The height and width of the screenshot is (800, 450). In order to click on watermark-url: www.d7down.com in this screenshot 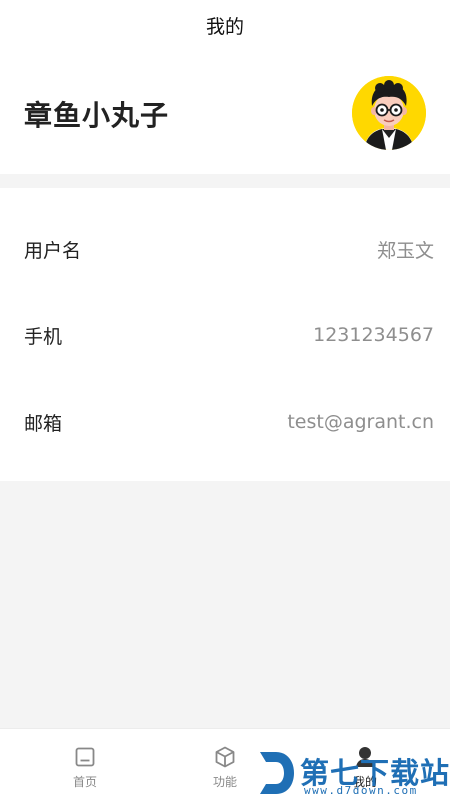, I will do `click(361, 790)`.